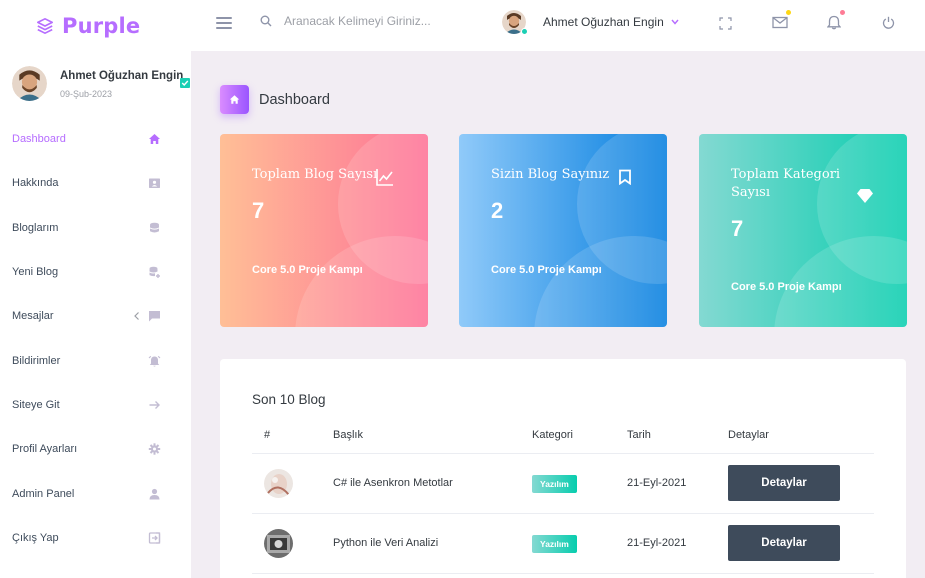  Describe the element at coordinates (267, 435) in the screenshot. I see `table-header-number: #` at that location.